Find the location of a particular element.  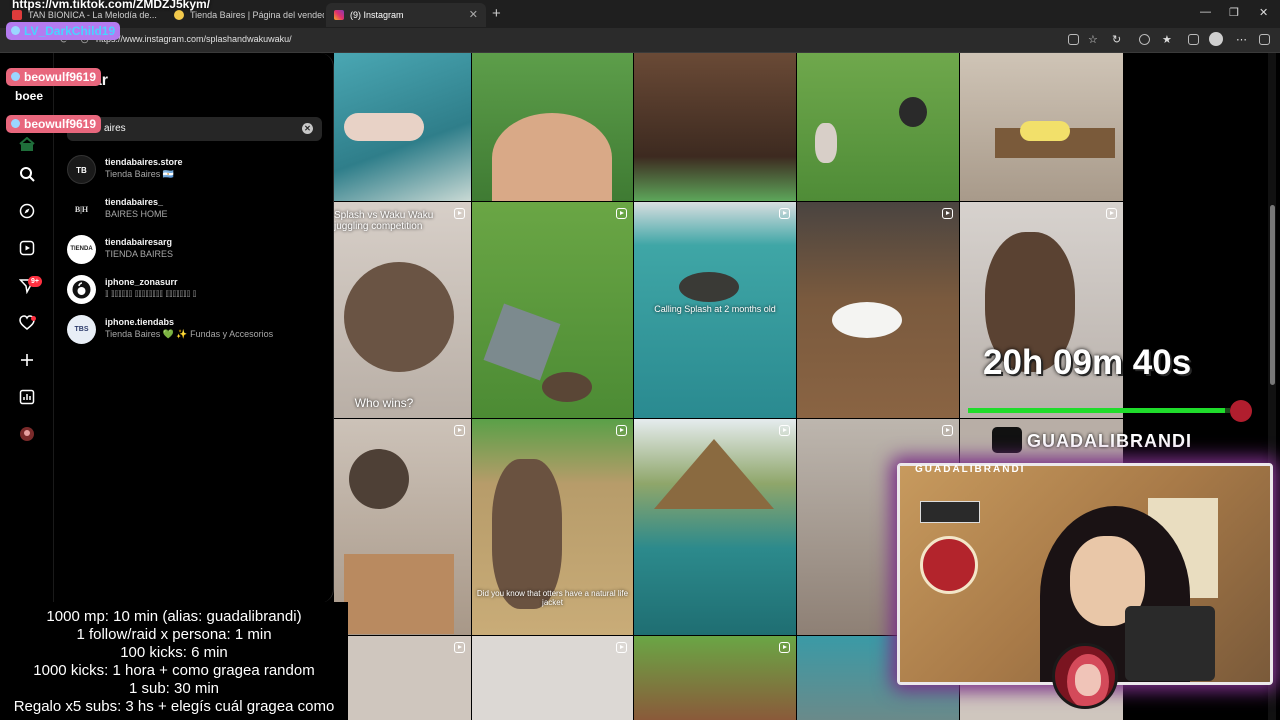

hand-image is located at coordinates (384, 127).